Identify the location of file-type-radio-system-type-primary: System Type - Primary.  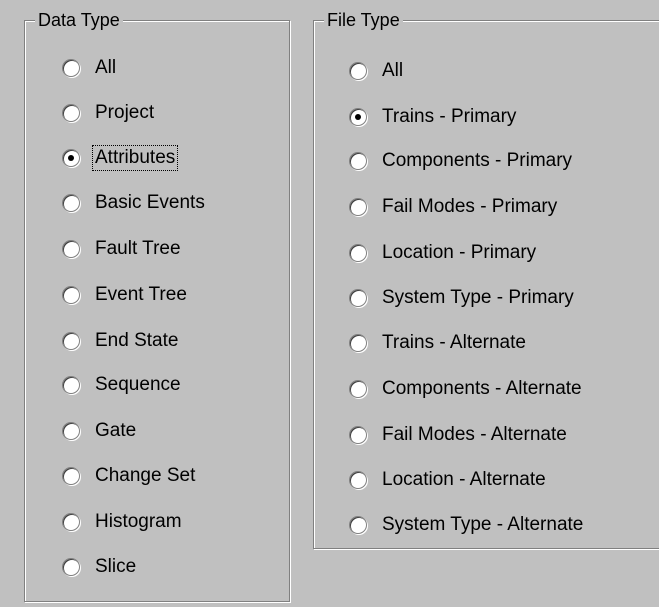
(462, 298).